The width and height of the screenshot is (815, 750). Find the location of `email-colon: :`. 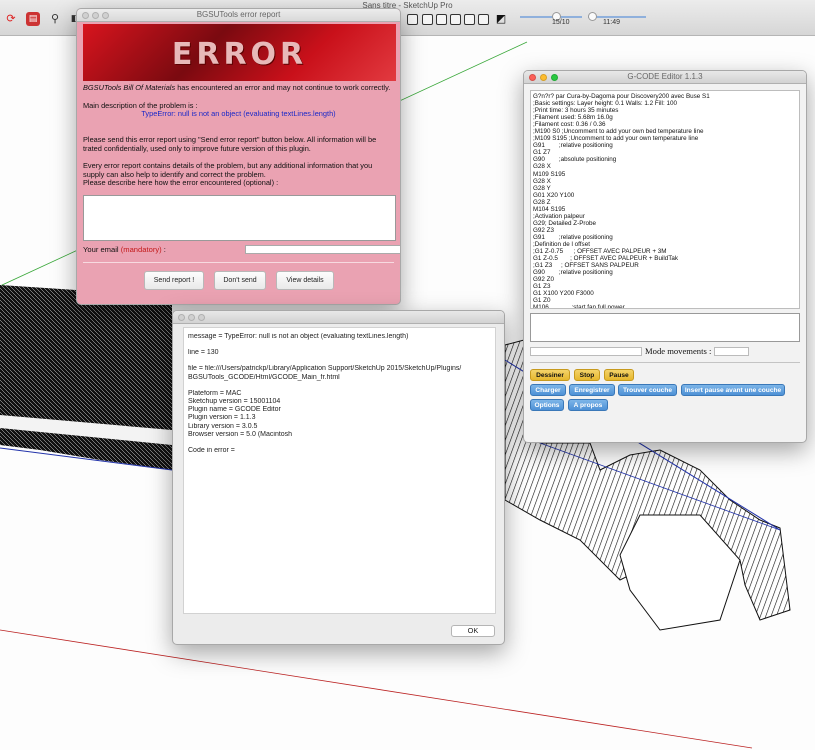

email-colon: : is located at coordinates (163, 249).